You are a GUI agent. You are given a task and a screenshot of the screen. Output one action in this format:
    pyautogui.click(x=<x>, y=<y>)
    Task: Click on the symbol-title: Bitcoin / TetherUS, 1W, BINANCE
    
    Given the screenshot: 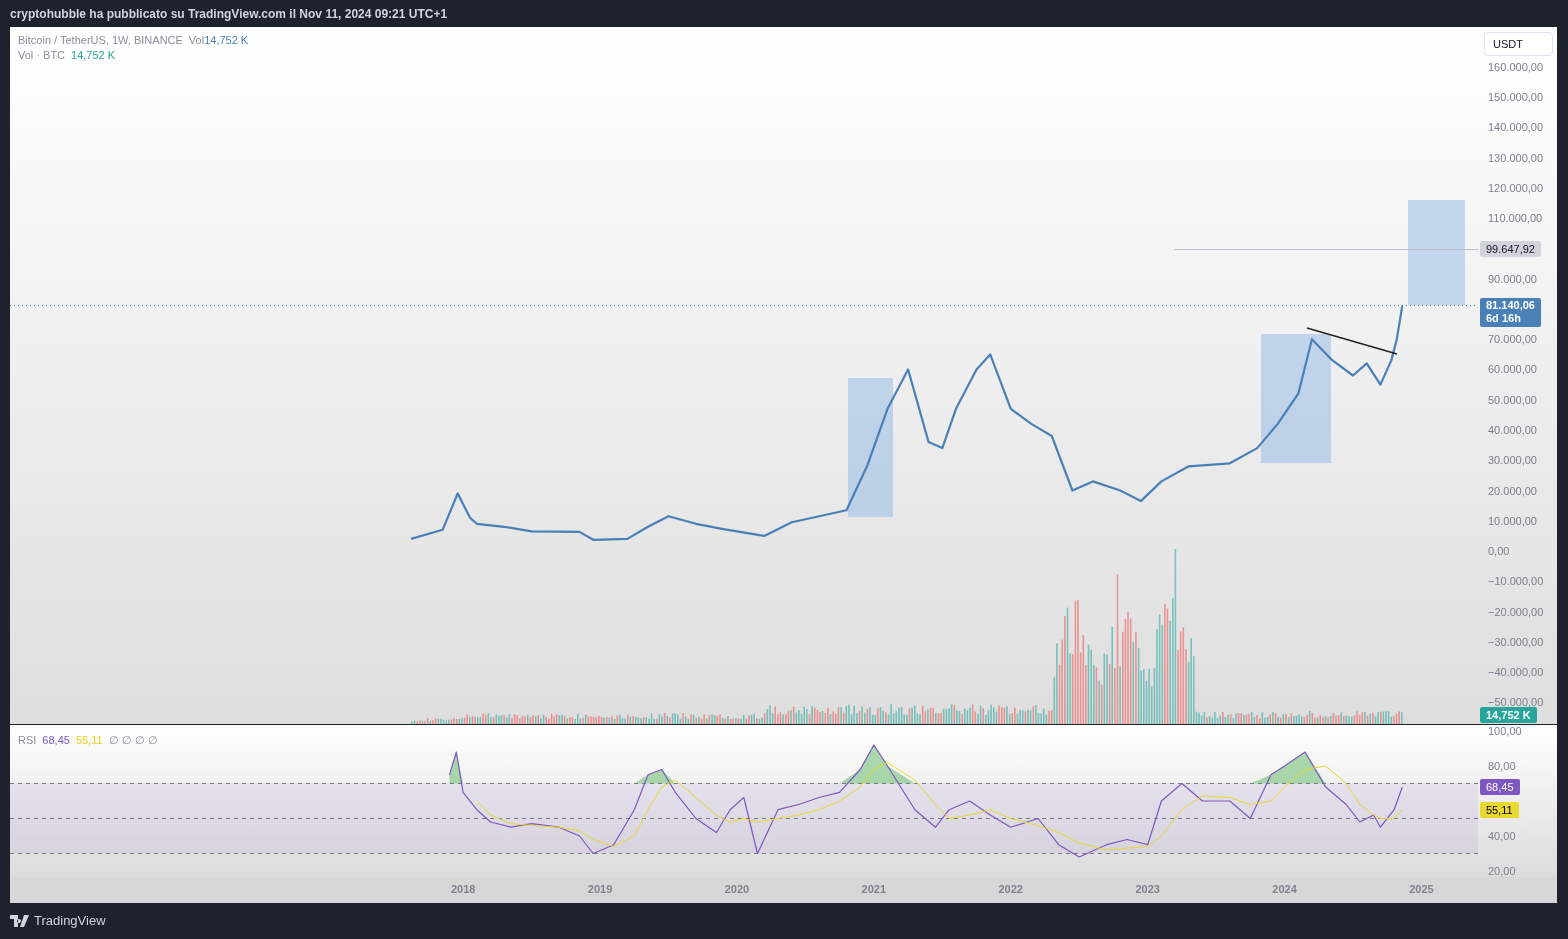 What is the action you would take?
    pyautogui.click(x=100, y=40)
    